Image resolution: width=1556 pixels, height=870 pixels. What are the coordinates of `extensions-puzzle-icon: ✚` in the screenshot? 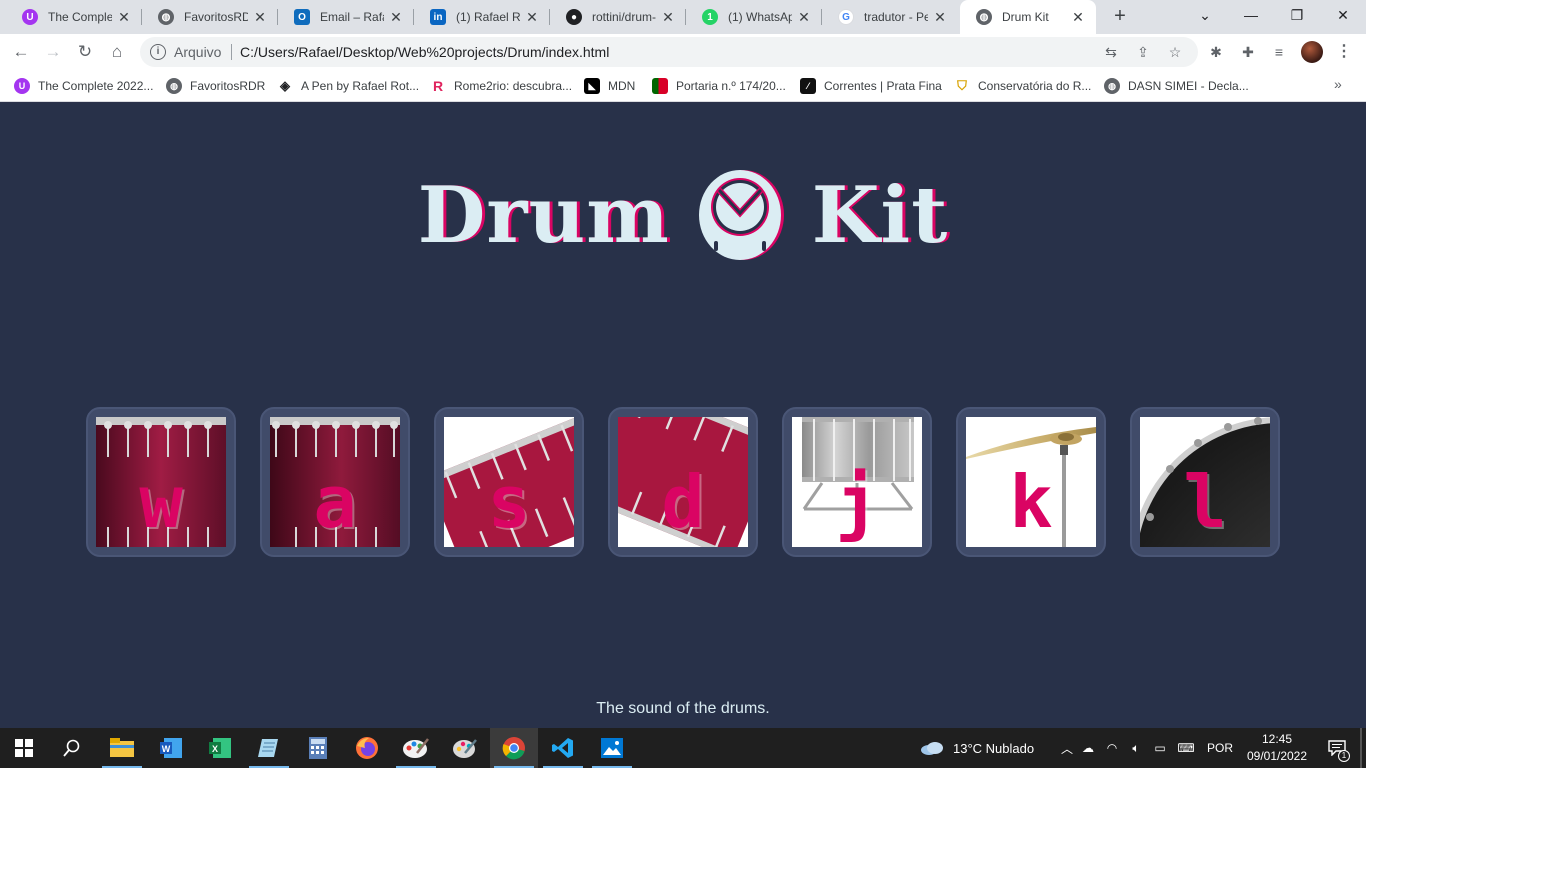 It's located at (1248, 52).